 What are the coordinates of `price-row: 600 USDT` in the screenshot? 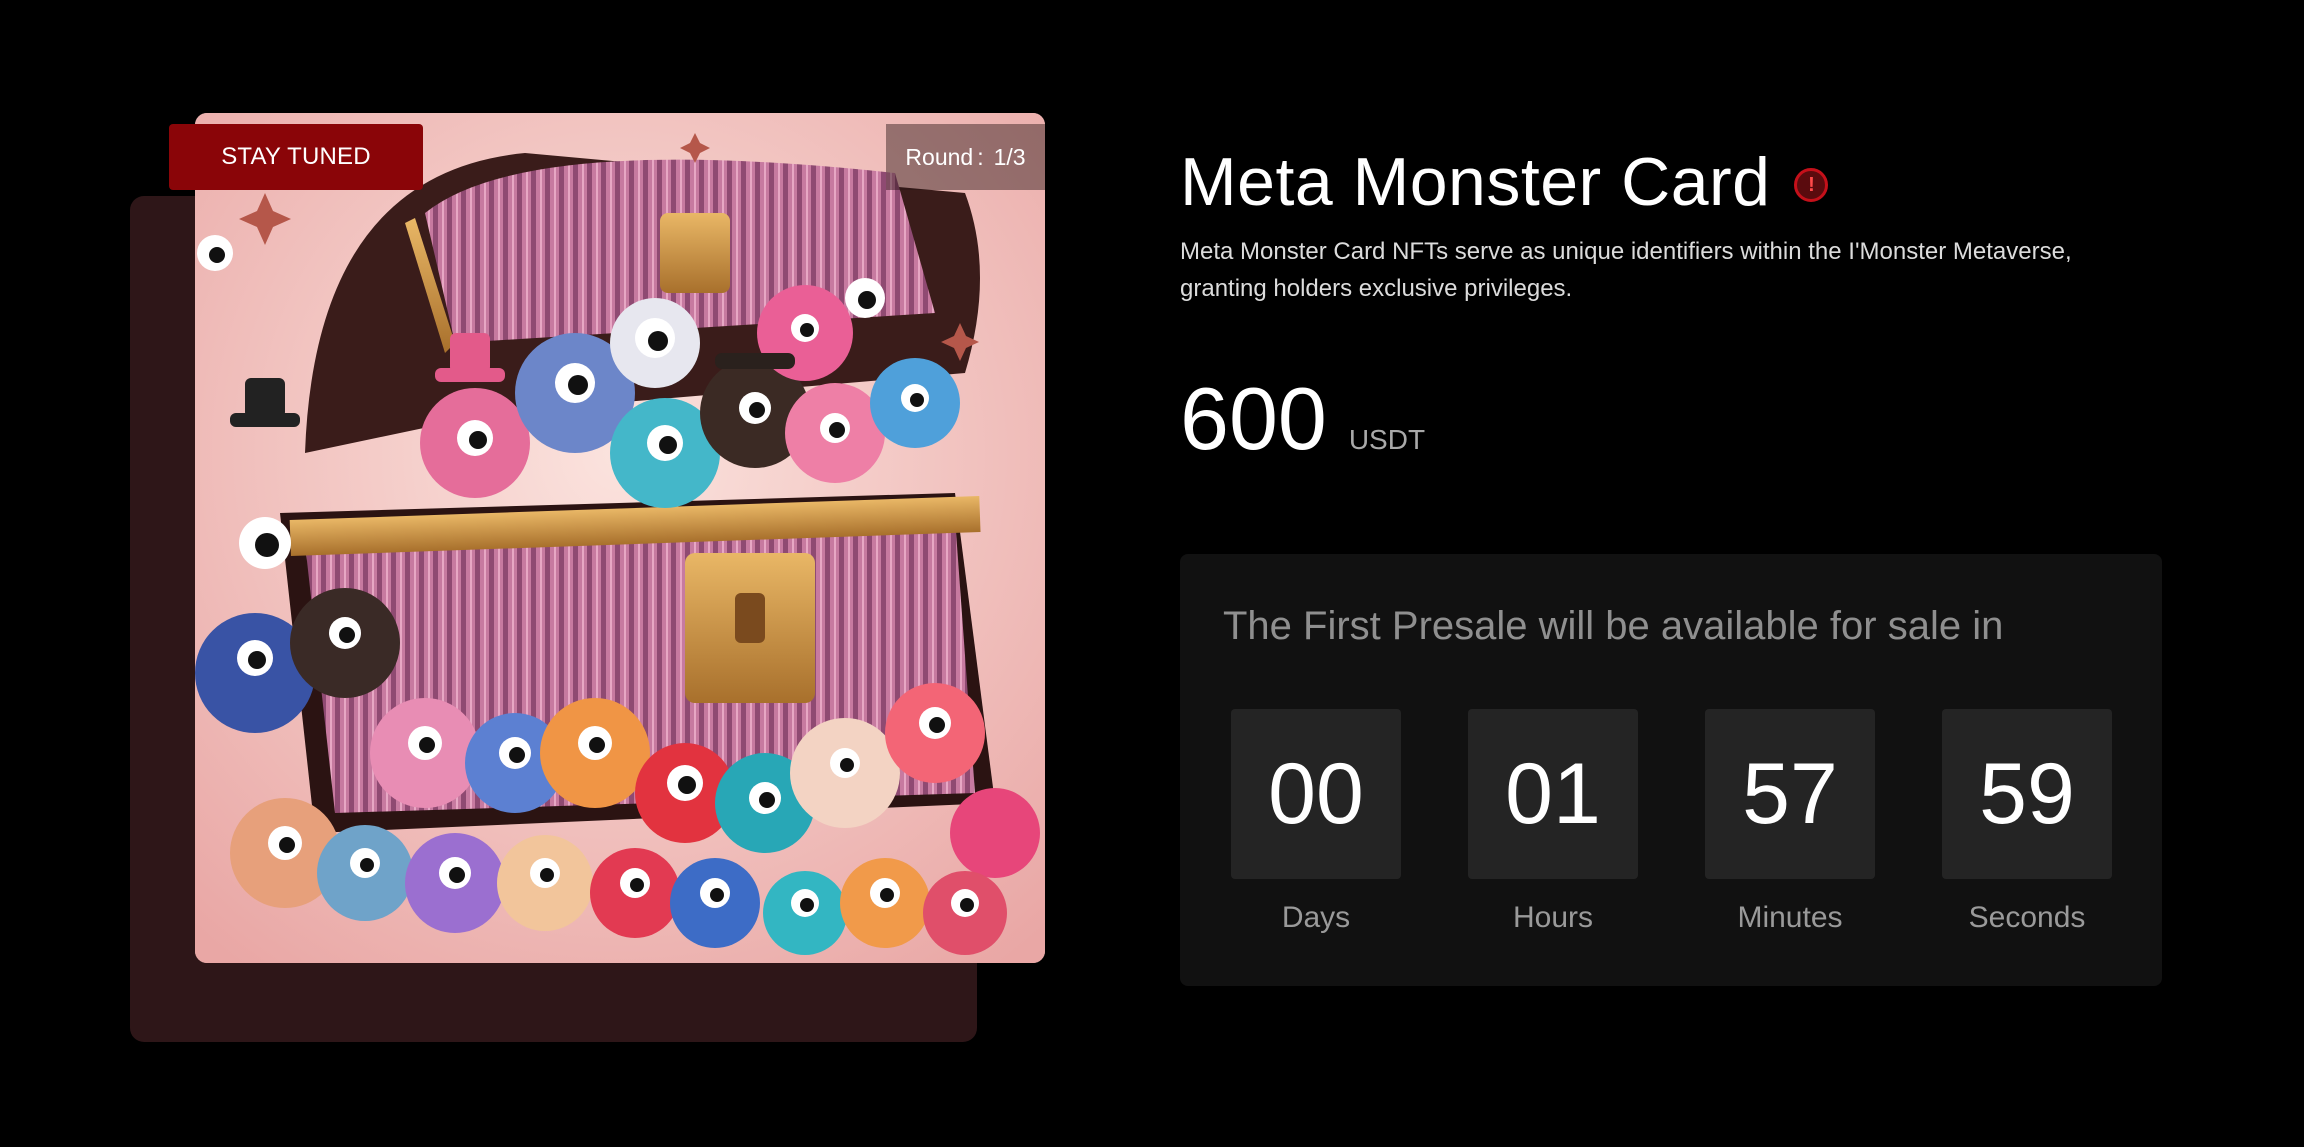 It's located at (1302, 419).